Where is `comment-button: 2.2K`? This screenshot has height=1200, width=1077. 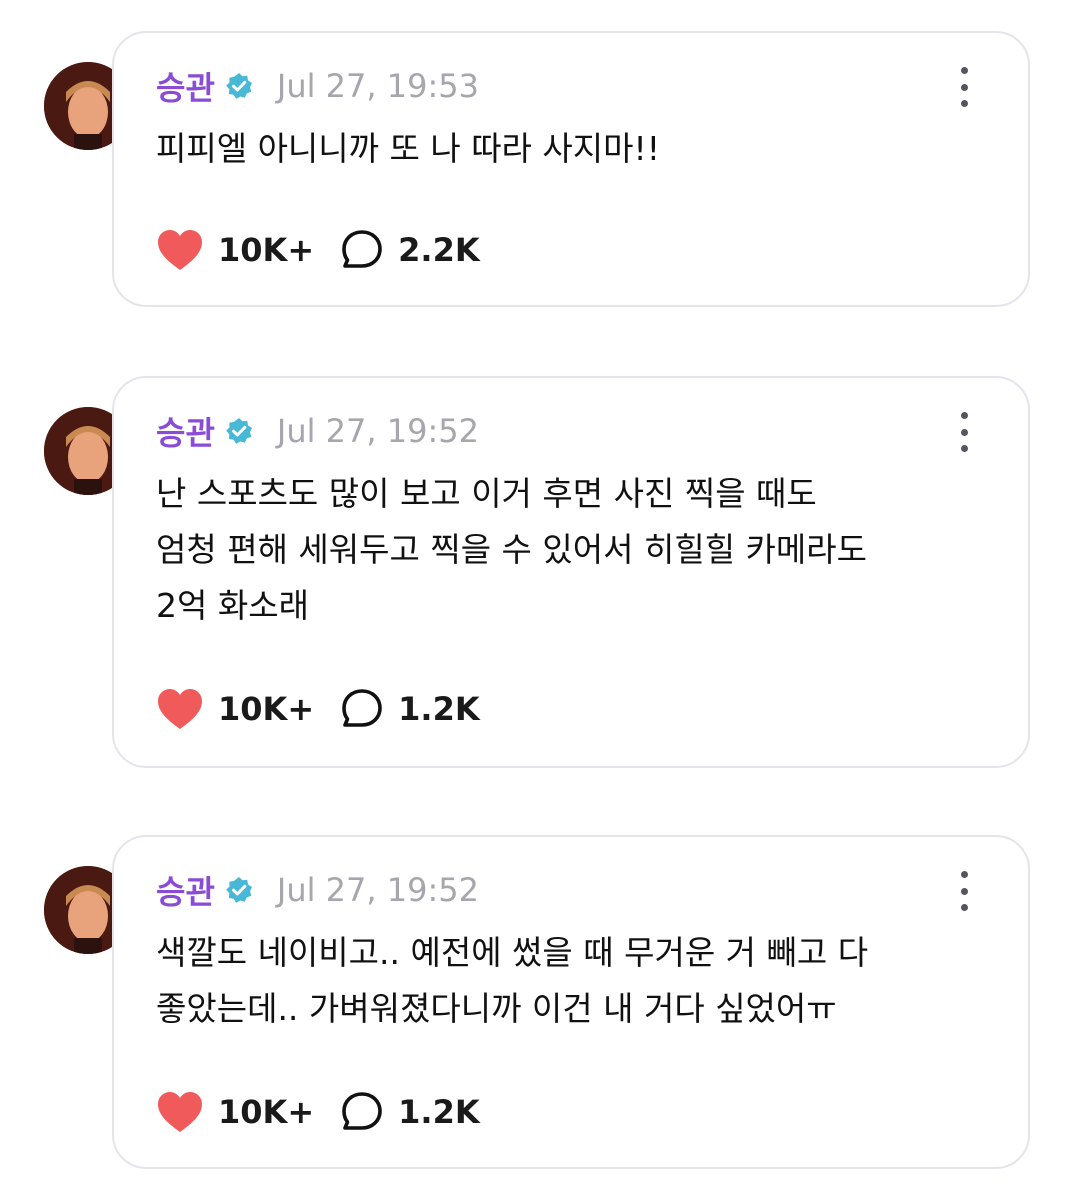 comment-button: 2.2K is located at coordinates (410, 250).